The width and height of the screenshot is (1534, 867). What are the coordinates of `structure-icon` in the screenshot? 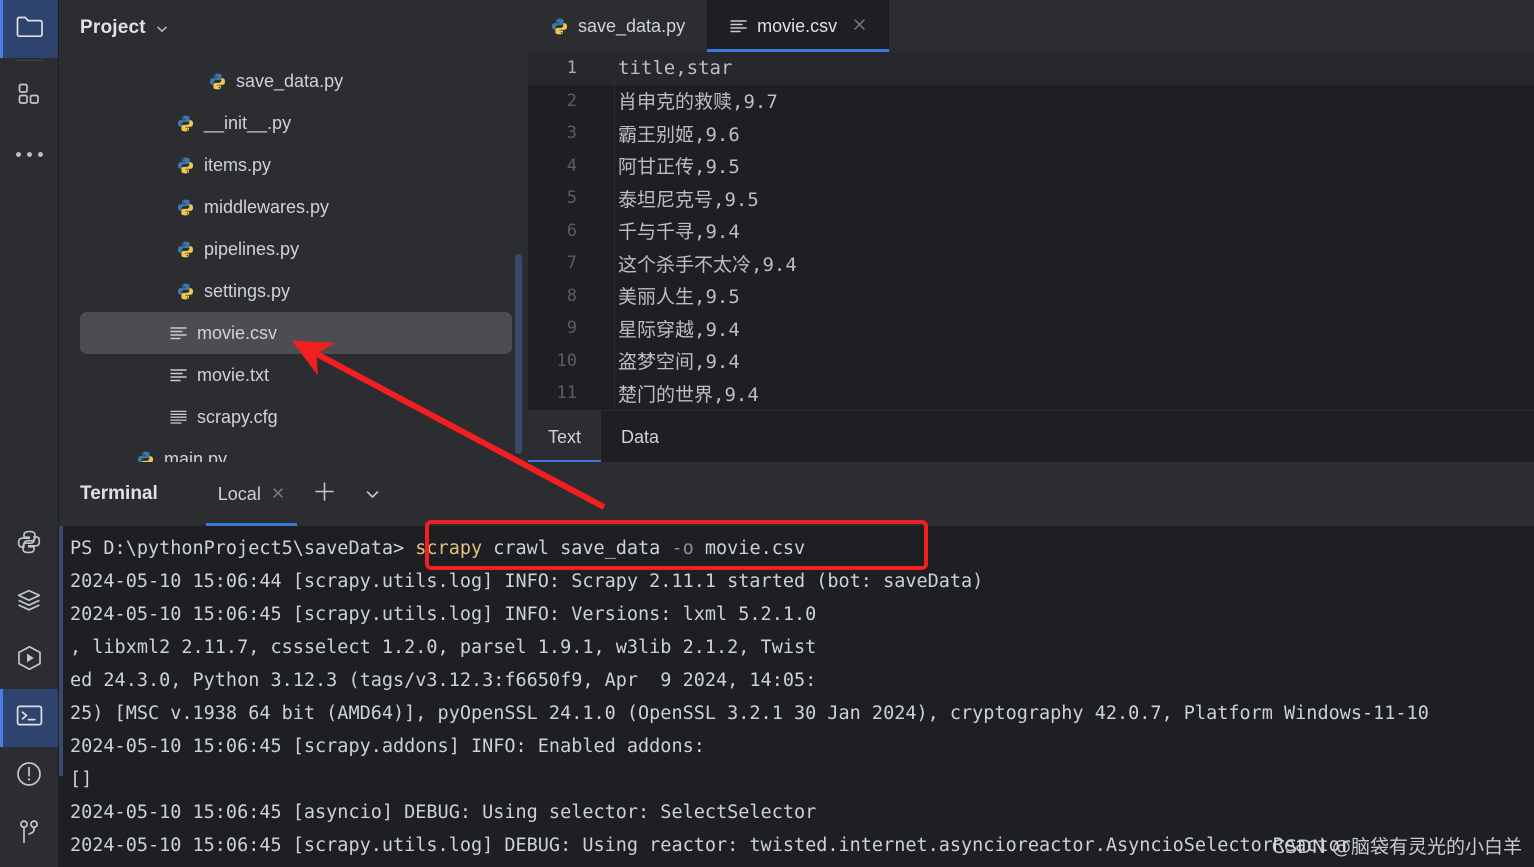 It's located at (29, 96).